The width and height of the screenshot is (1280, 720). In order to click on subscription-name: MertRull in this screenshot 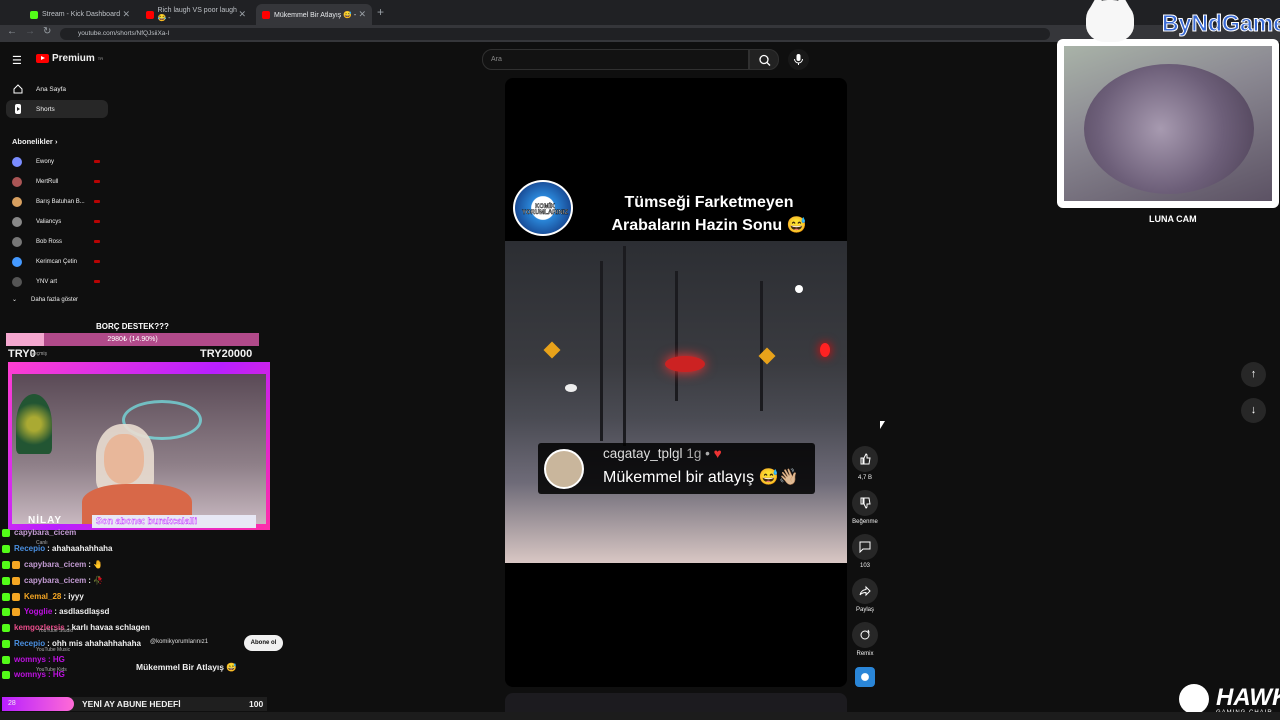, I will do `click(47, 182)`.